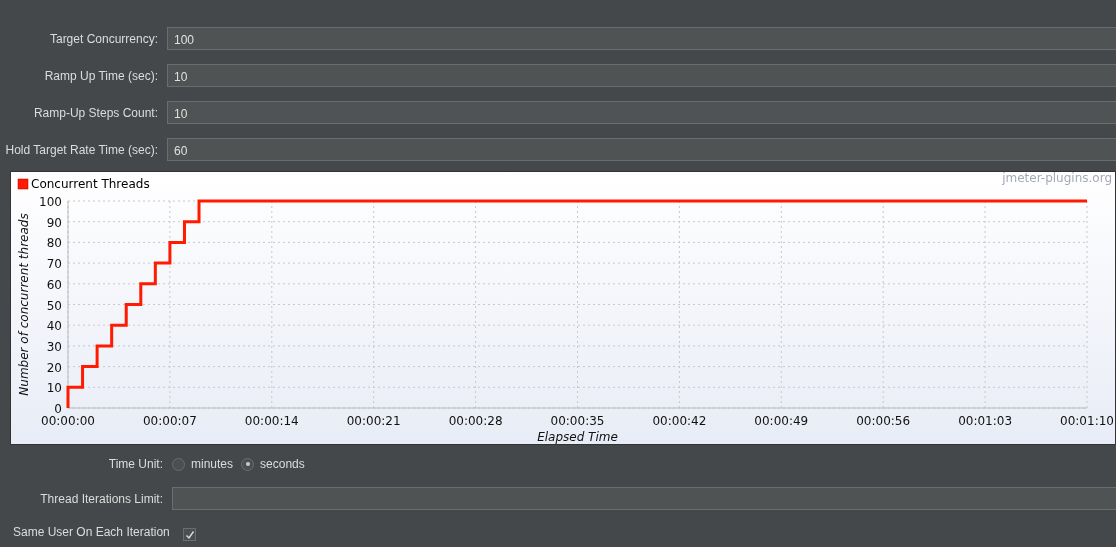 The height and width of the screenshot is (547, 1116). Describe the element at coordinates (81, 149) in the screenshot. I see `field-label: Hold Target Rate Time (sec):` at that location.